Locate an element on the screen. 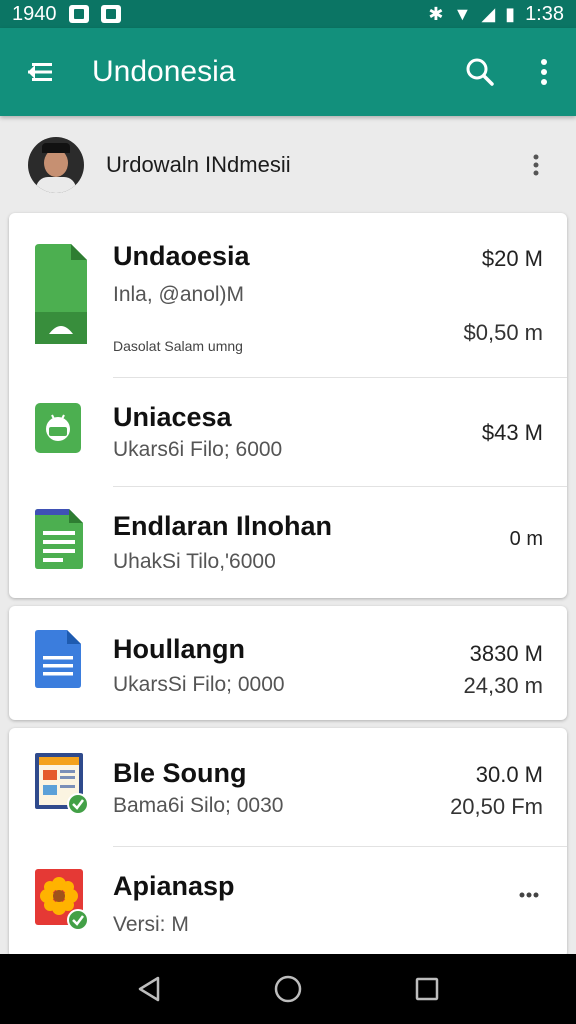 This screenshot has height=1024, width=576. status-time-left: 1940 is located at coordinates (34, 13).